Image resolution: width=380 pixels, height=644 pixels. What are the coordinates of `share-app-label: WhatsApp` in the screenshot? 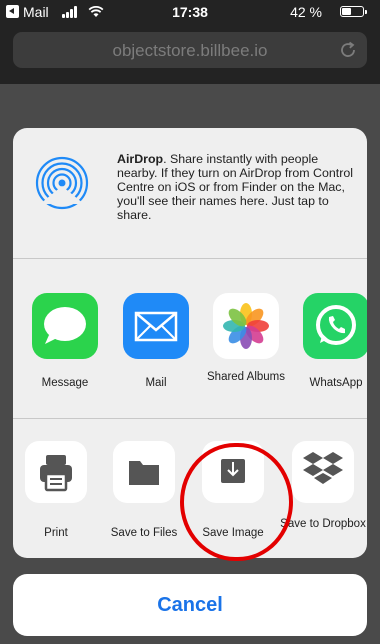 It's located at (336, 383).